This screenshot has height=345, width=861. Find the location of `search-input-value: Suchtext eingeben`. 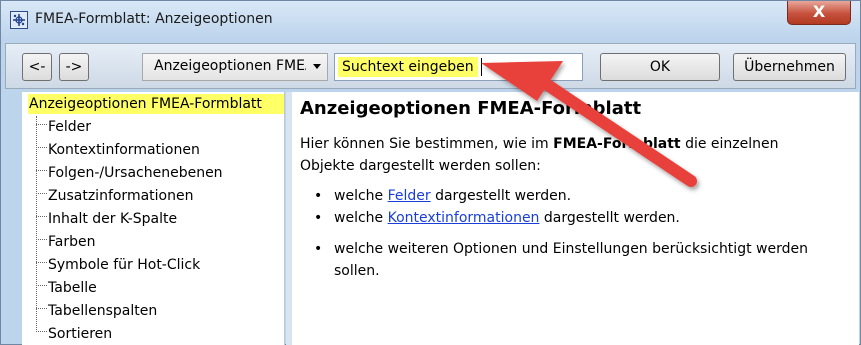

search-input-value: Suchtext eingeben is located at coordinates (408, 67).